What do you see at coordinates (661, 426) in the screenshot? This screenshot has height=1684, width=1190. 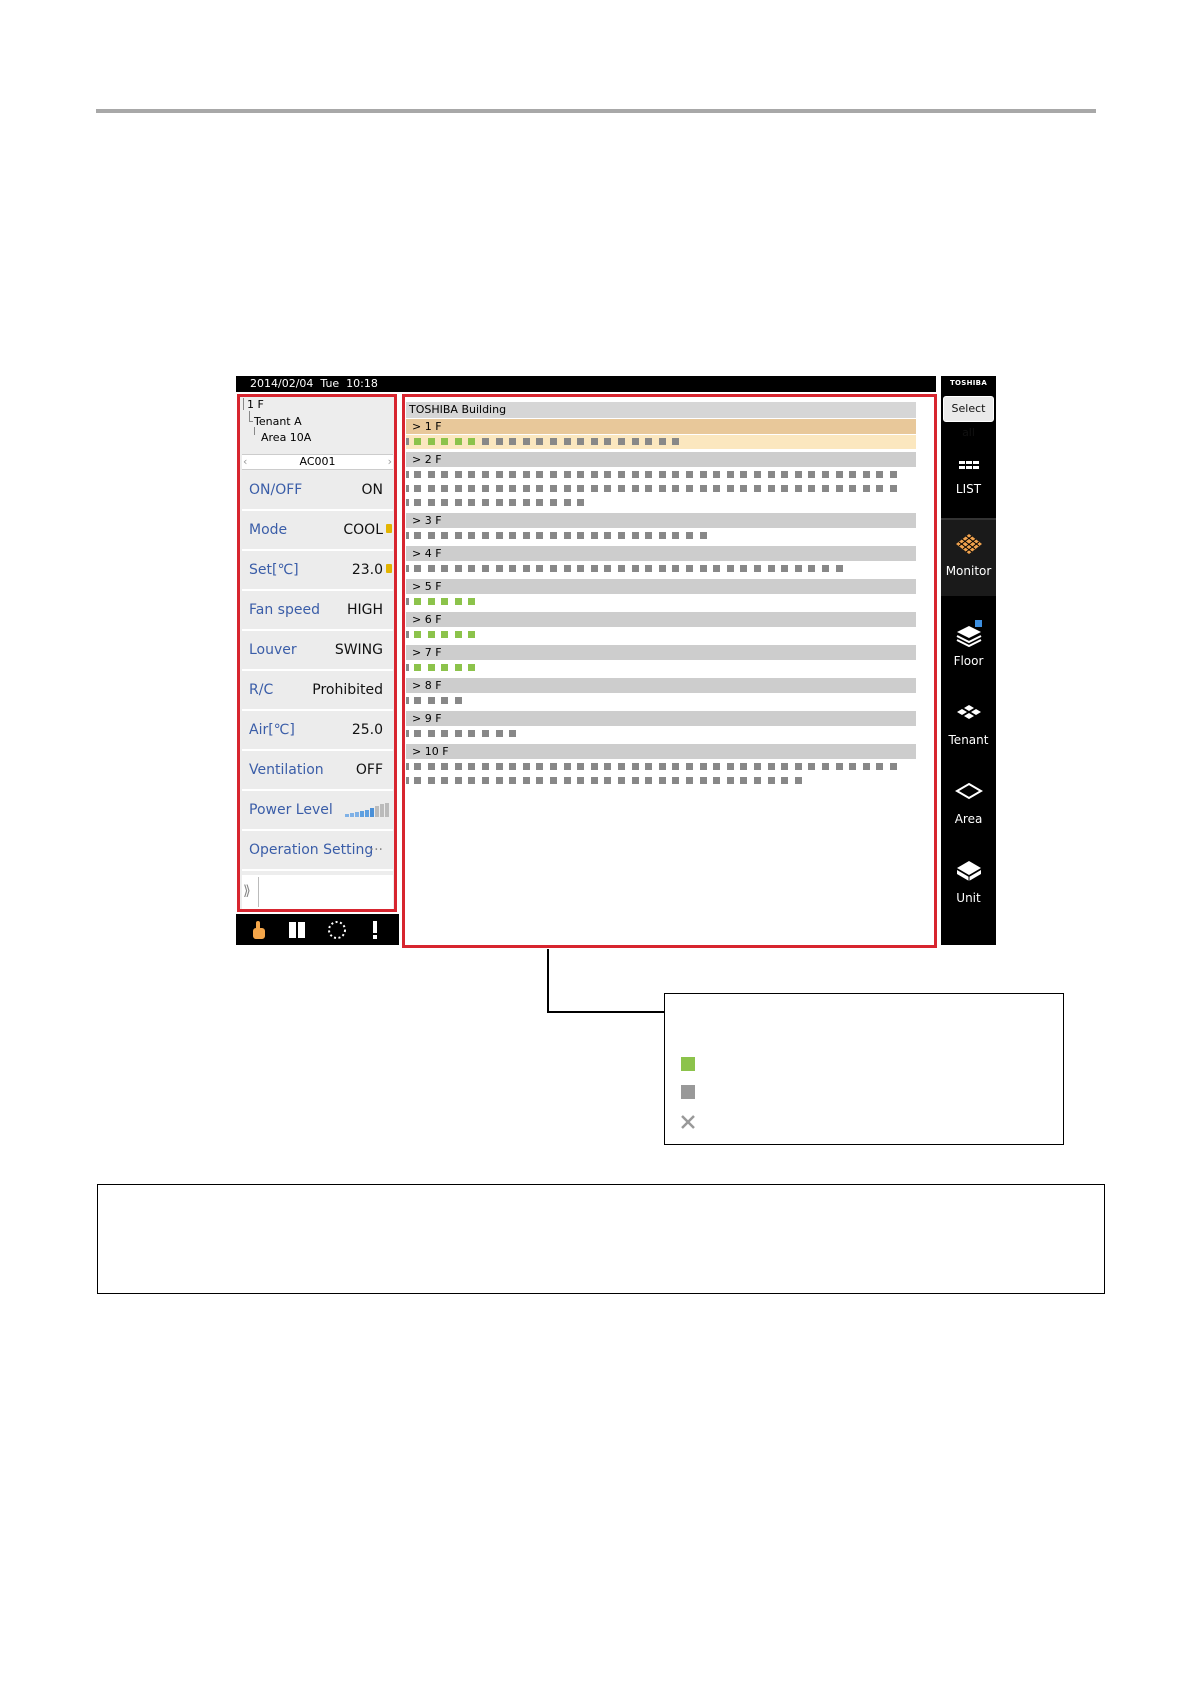 I see `floor-header: > 1 F` at bounding box center [661, 426].